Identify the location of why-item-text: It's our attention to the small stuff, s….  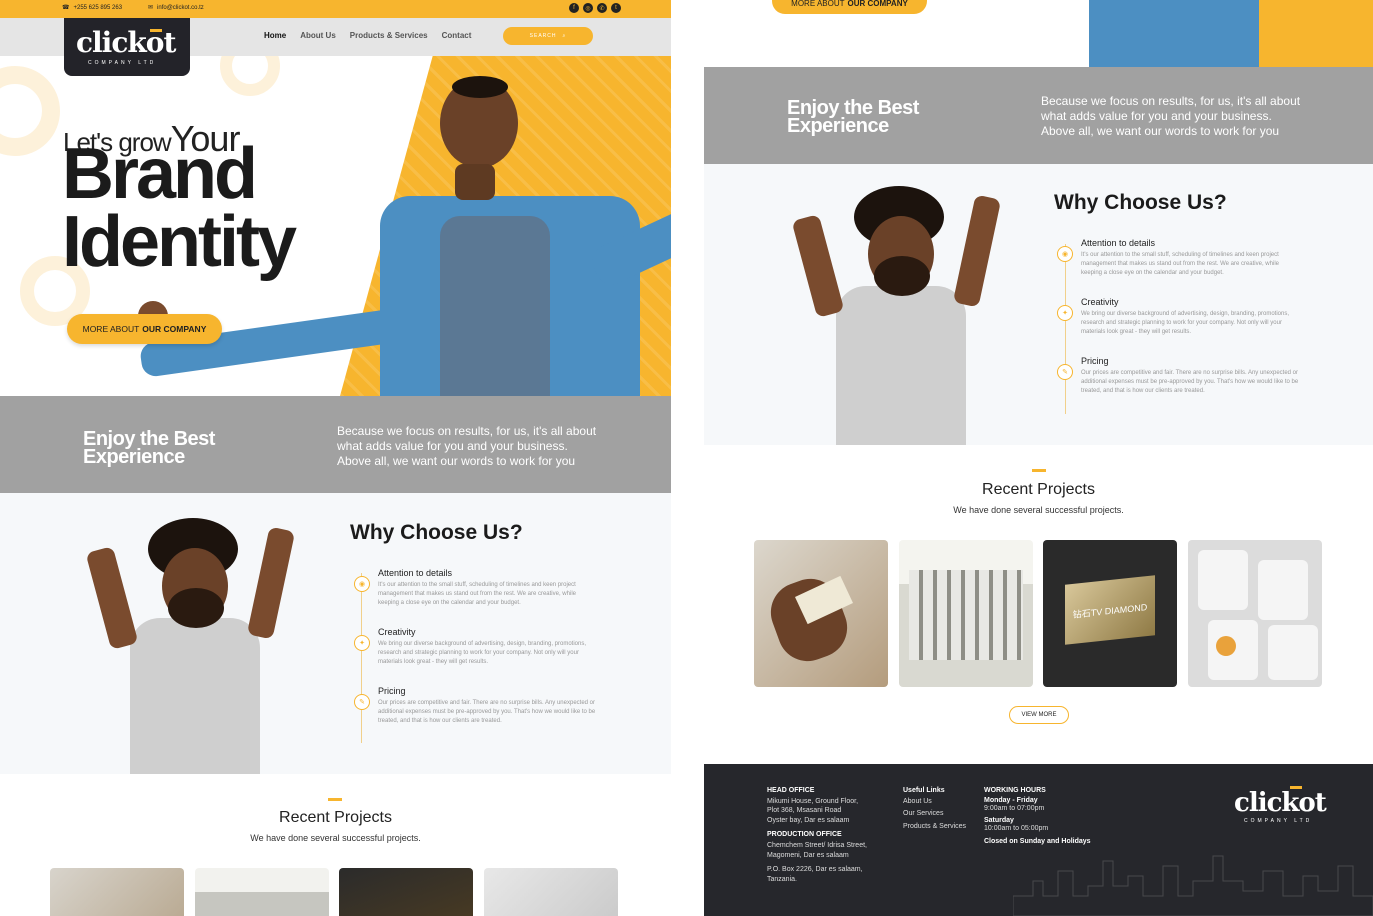
(1180, 264).